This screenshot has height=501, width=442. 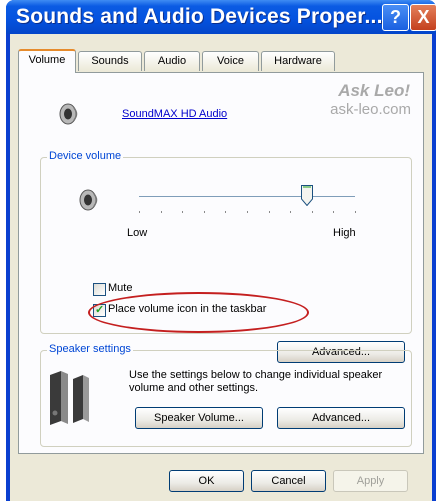 I want to click on device-name-link: SoundMAX HD Audio, so click(x=174, y=114).